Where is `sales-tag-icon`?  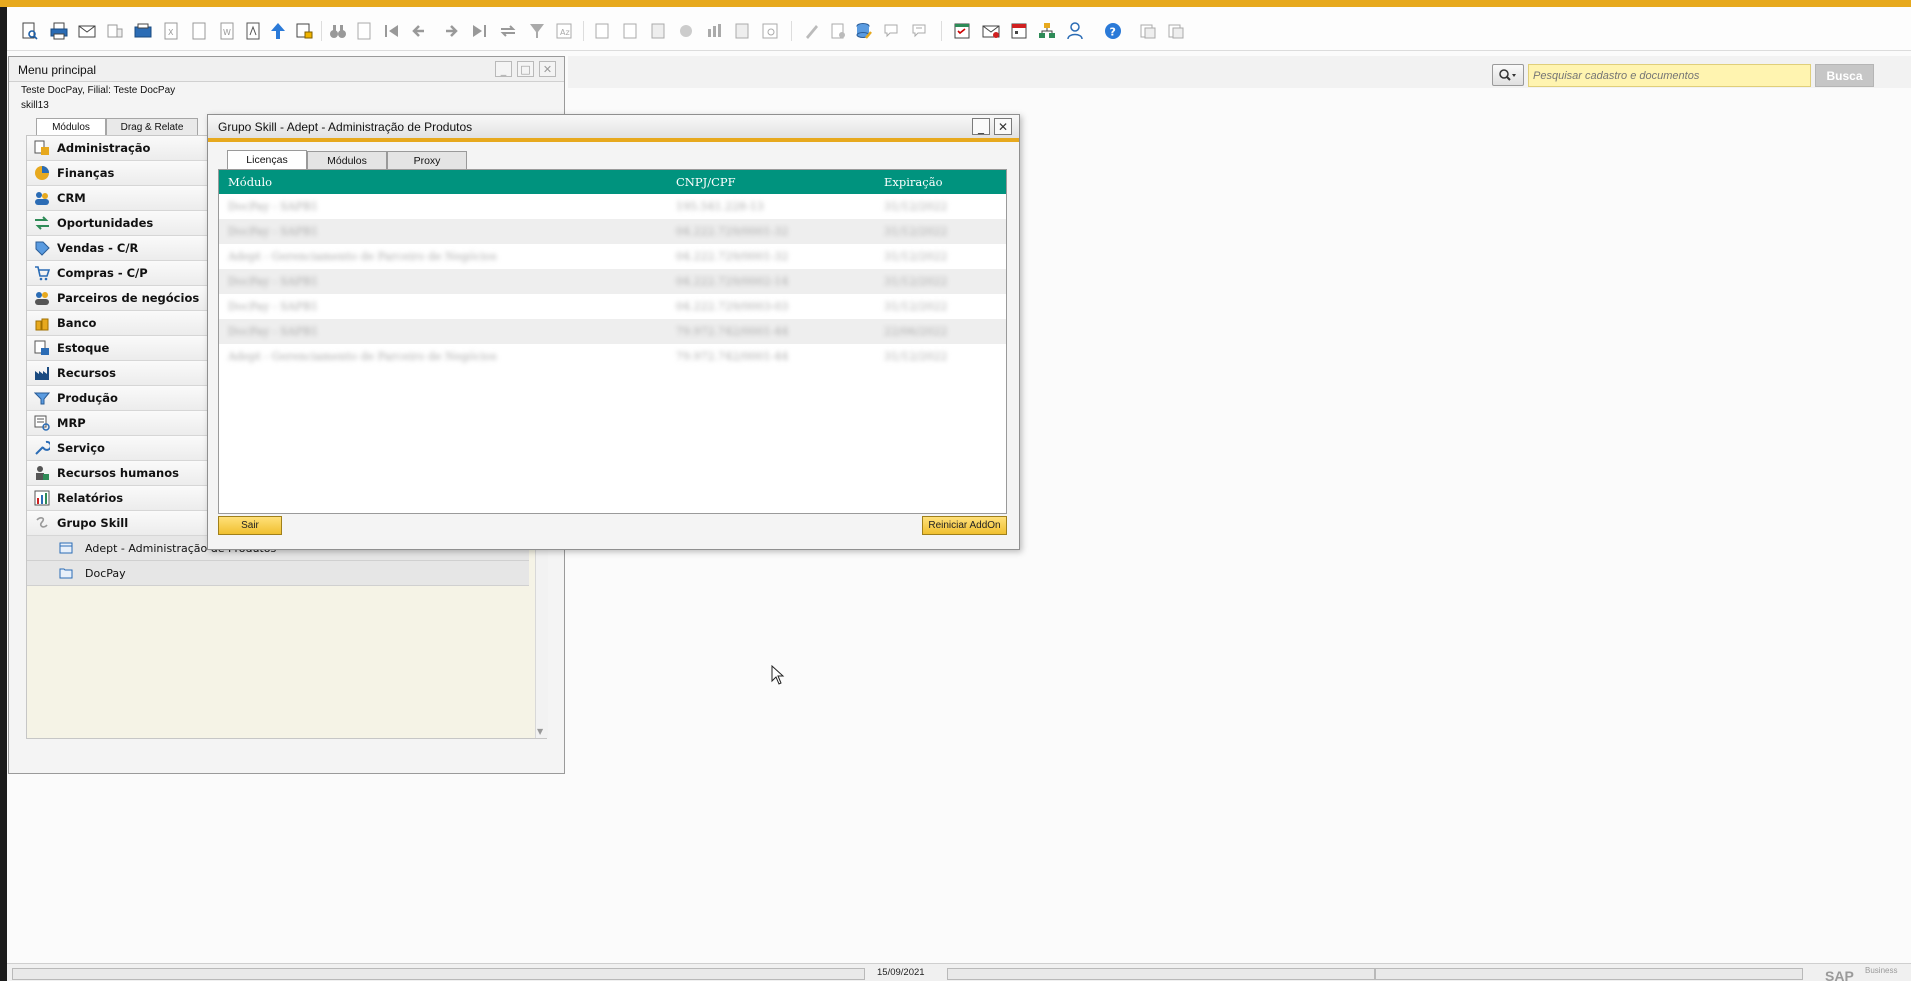
sales-tag-icon is located at coordinates (42, 248).